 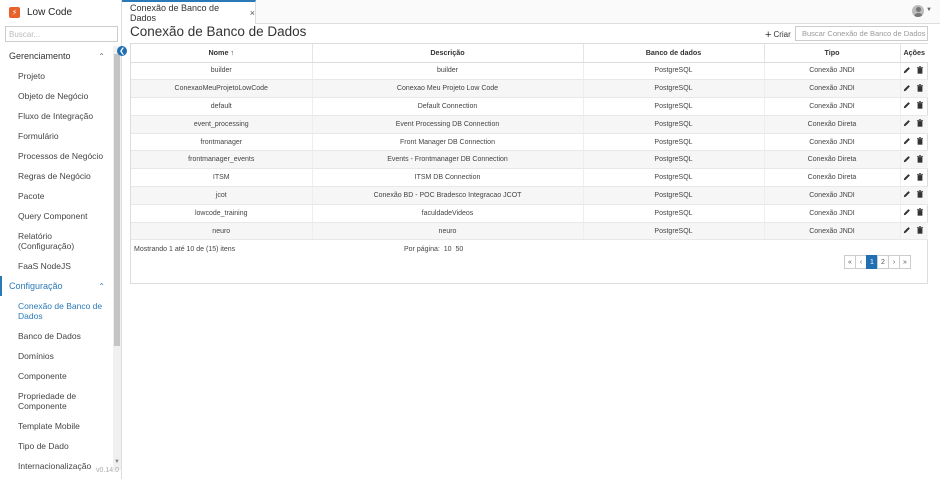 What do you see at coordinates (56, 136) in the screenshot?
I see `sidebar-item: Formulário` at bounding box center [56, 136].